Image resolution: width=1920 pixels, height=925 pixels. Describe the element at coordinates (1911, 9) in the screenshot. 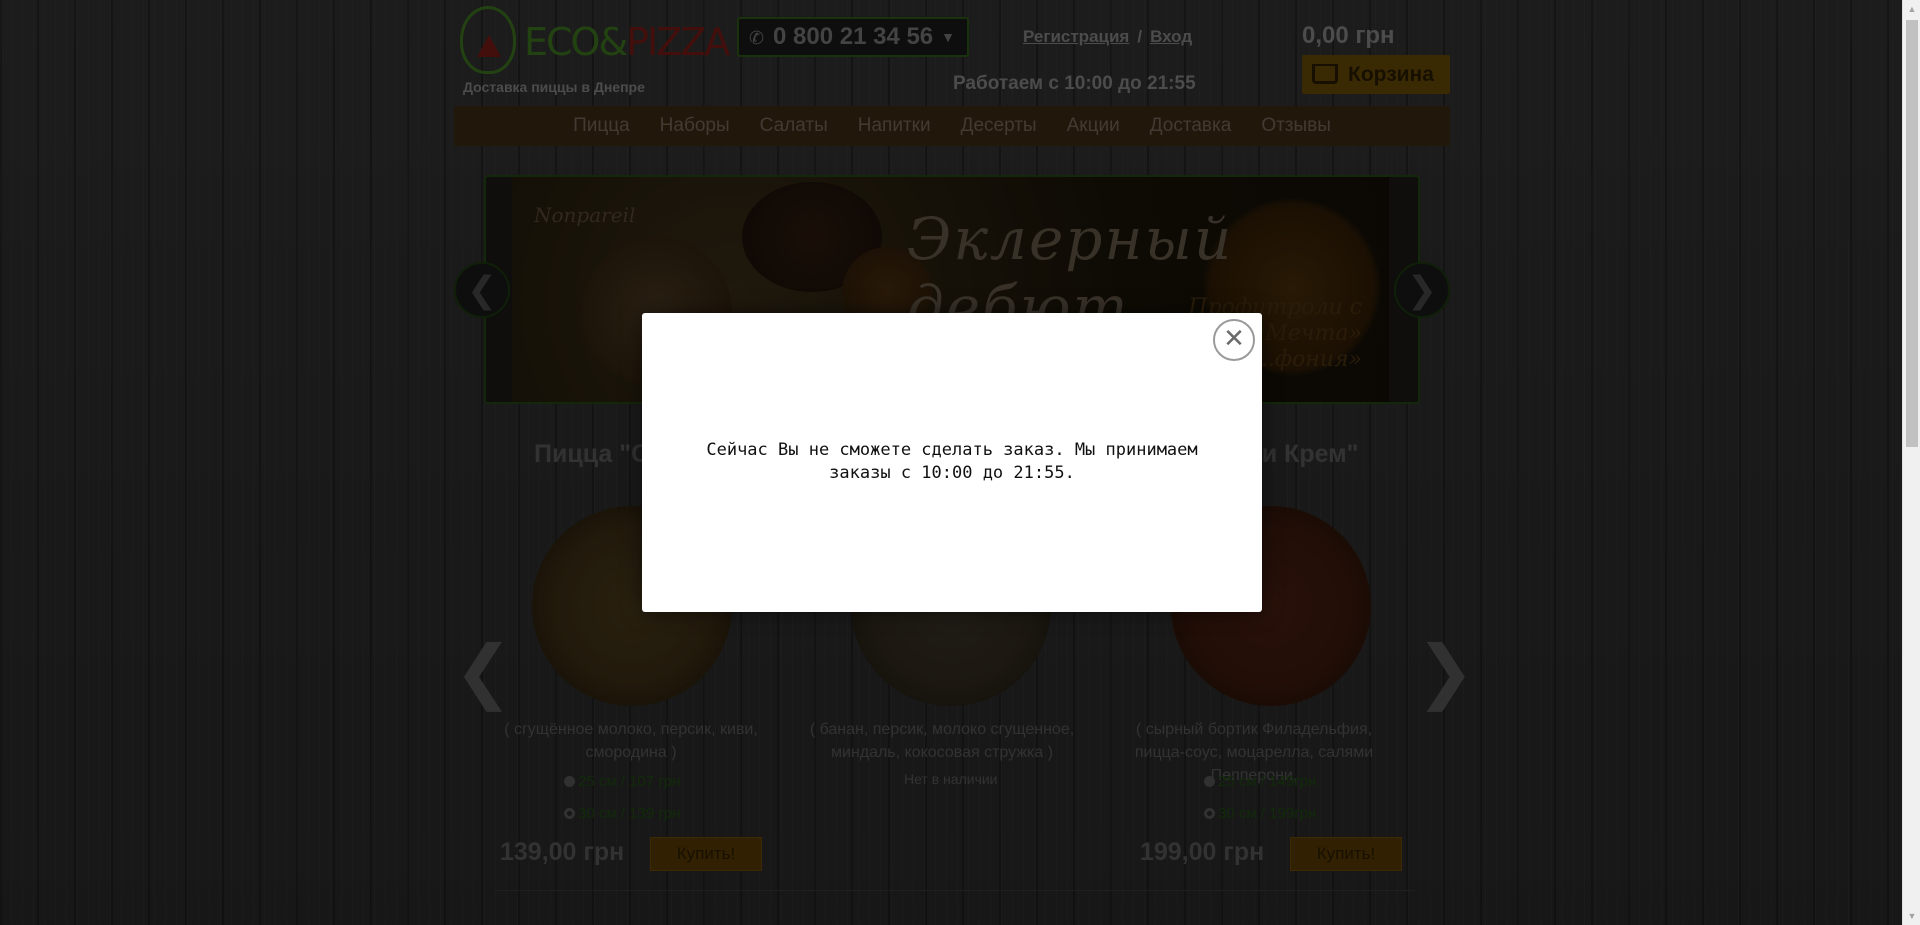

I see `scroll-up-icon: ▲` at that location.